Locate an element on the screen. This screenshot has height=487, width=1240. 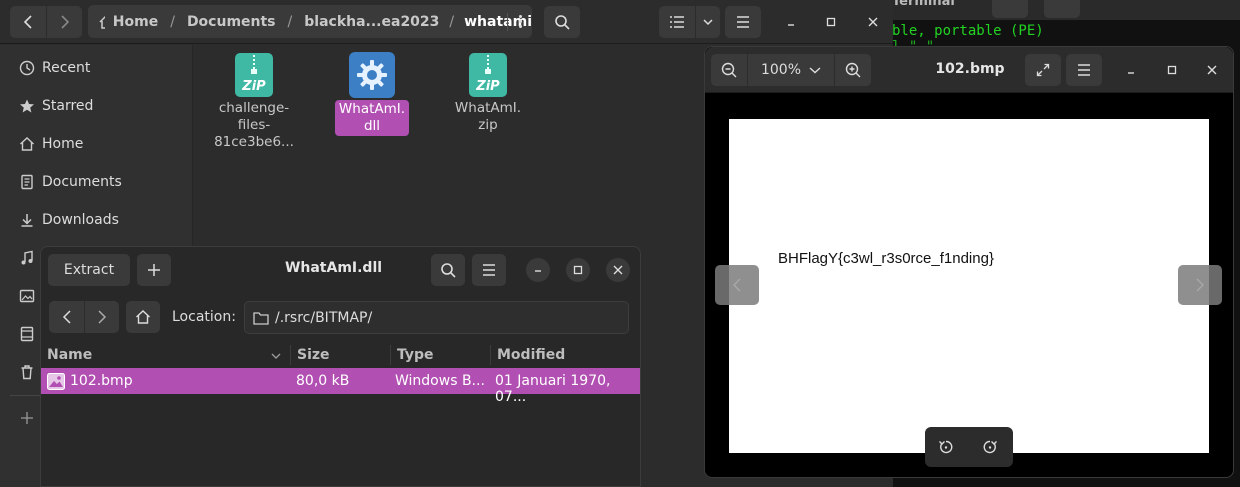
home-button is located at coordinates (143, 317).